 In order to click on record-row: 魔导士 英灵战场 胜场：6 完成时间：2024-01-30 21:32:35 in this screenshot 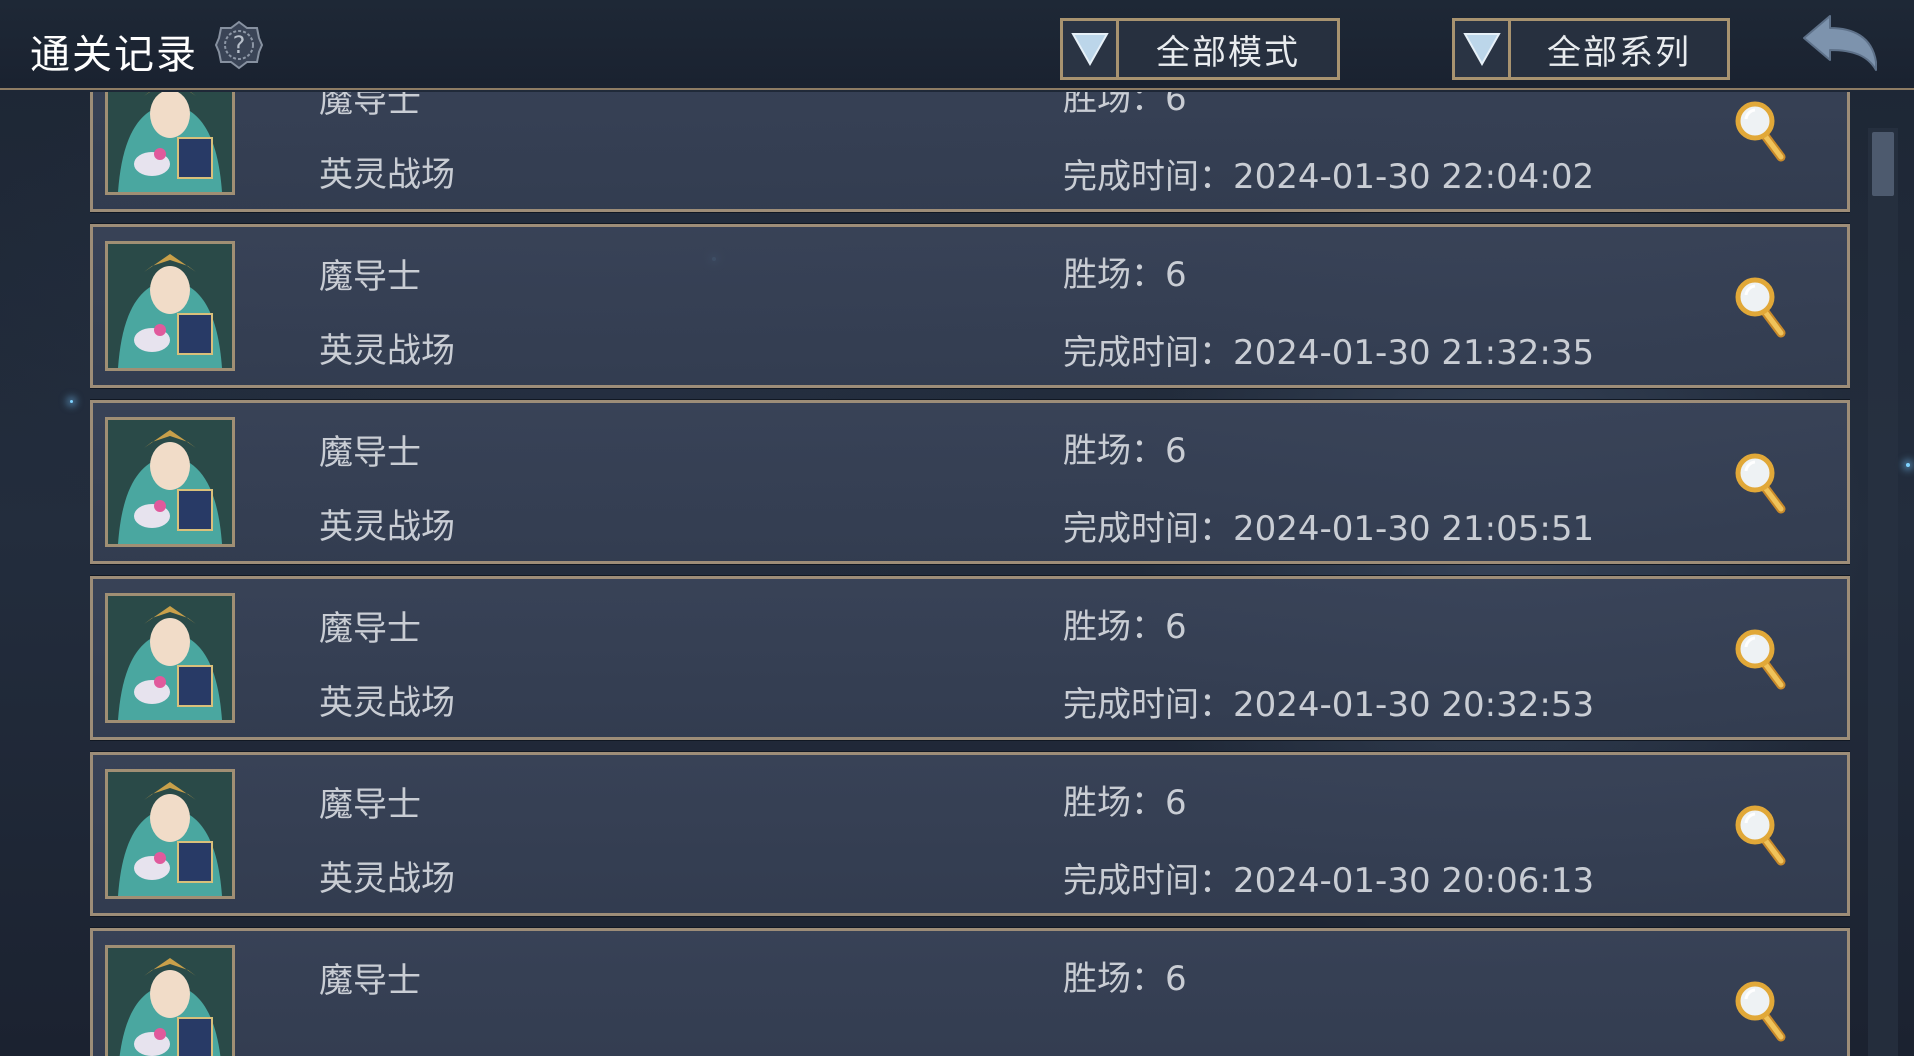, I will do `click(970, 306)`.